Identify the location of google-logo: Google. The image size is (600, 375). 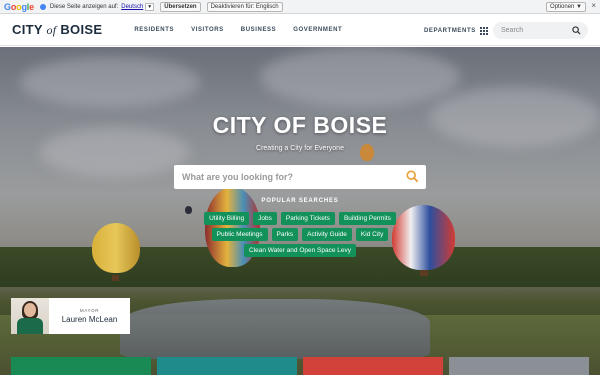
(19, 6).